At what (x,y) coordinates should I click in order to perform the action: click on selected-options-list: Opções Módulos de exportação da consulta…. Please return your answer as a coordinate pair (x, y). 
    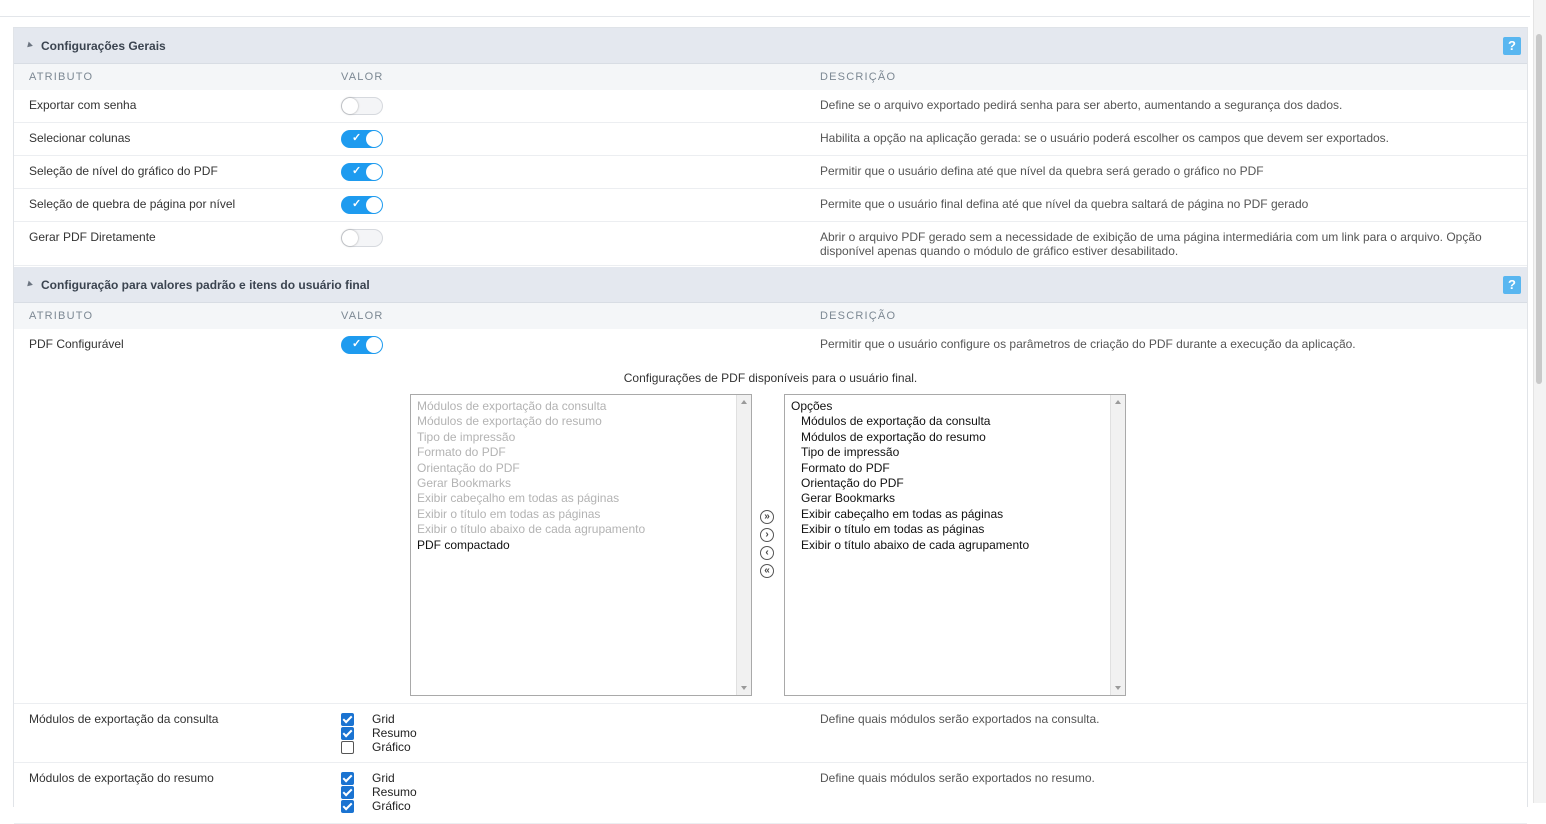
    Looking at the image, I should click on (955, 545).